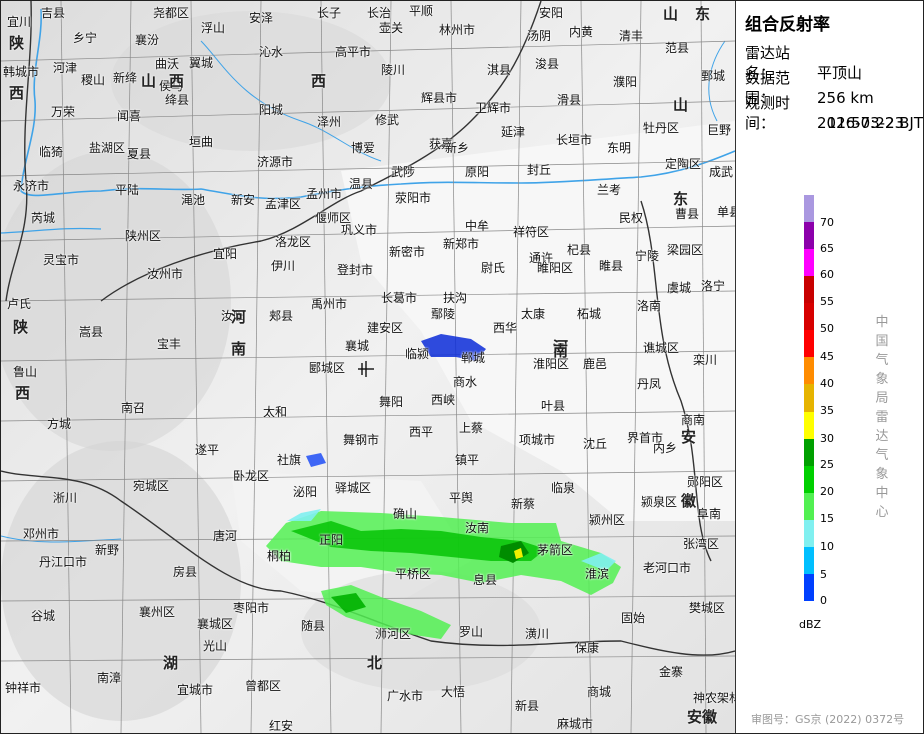  What do you see at coordinates (477, 226) in the screenshot?
I see `place-label: 中牟` at bounding box center [477, 226].